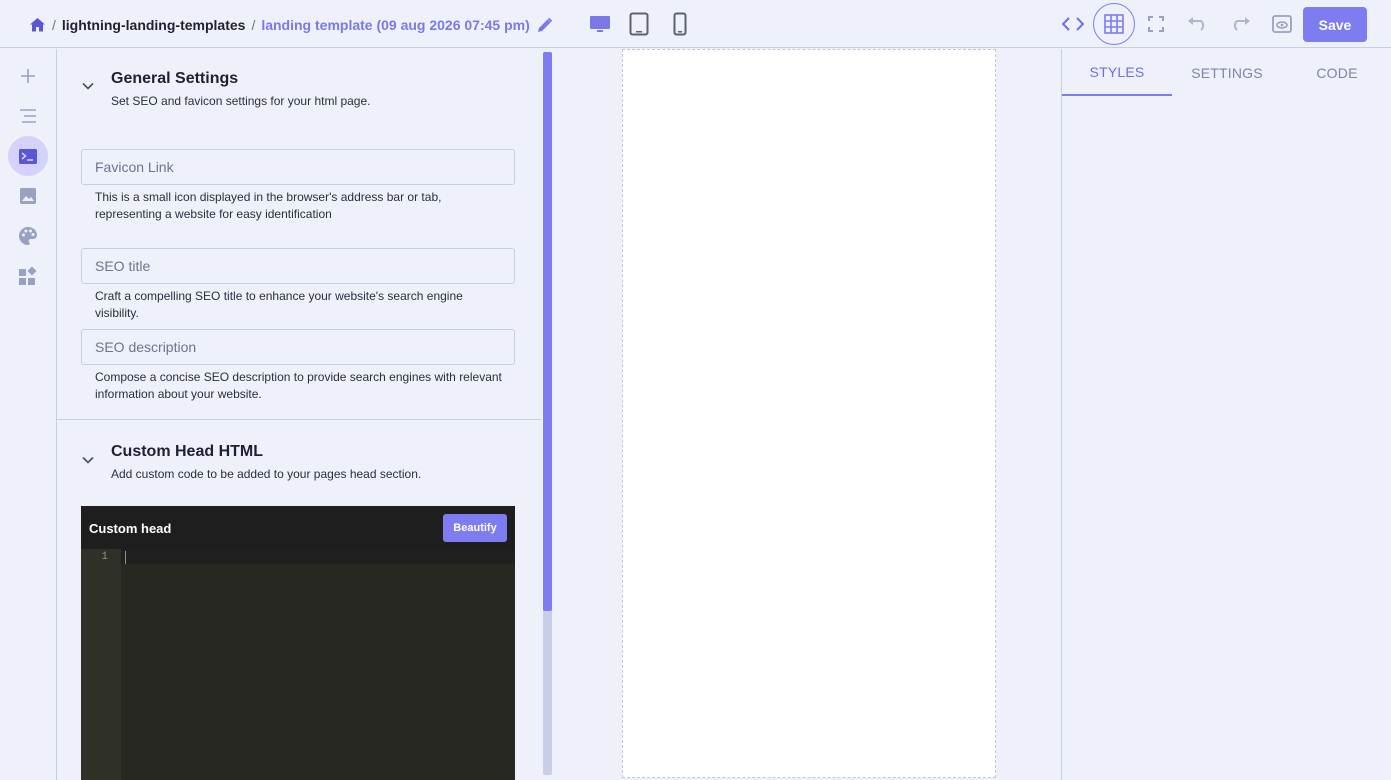  Describe the element at coordinates (395, 25) in the screenshot. I see `breadcrumb-page: landing template (09 aug 2026 07:45 pm)` at that location.